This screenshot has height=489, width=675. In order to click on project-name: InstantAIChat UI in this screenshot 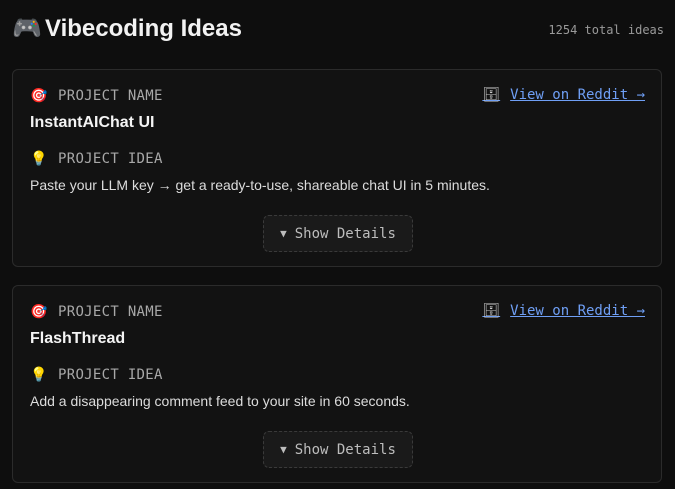, I will do `click(92, 122)`.